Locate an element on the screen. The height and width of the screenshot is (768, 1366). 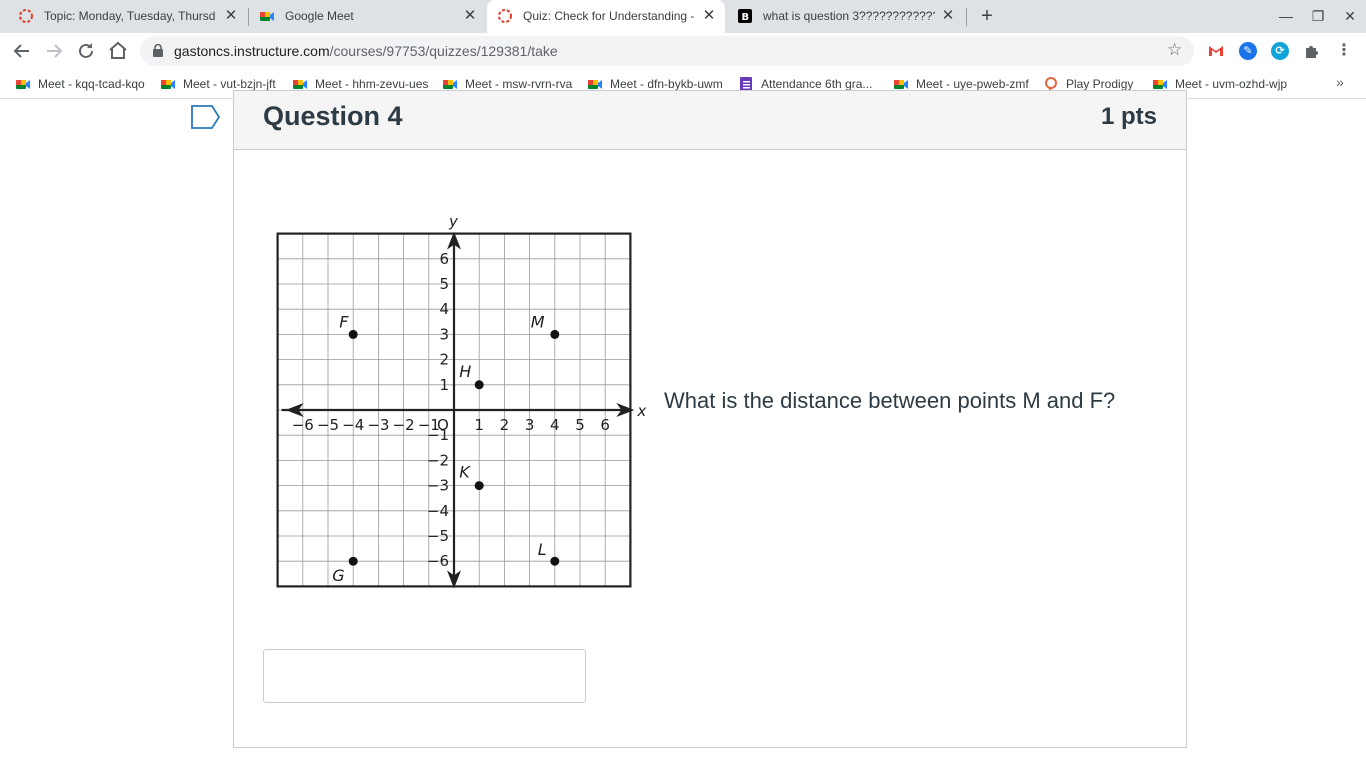
forward-arrow-icon is located at coordinates (55, 51).